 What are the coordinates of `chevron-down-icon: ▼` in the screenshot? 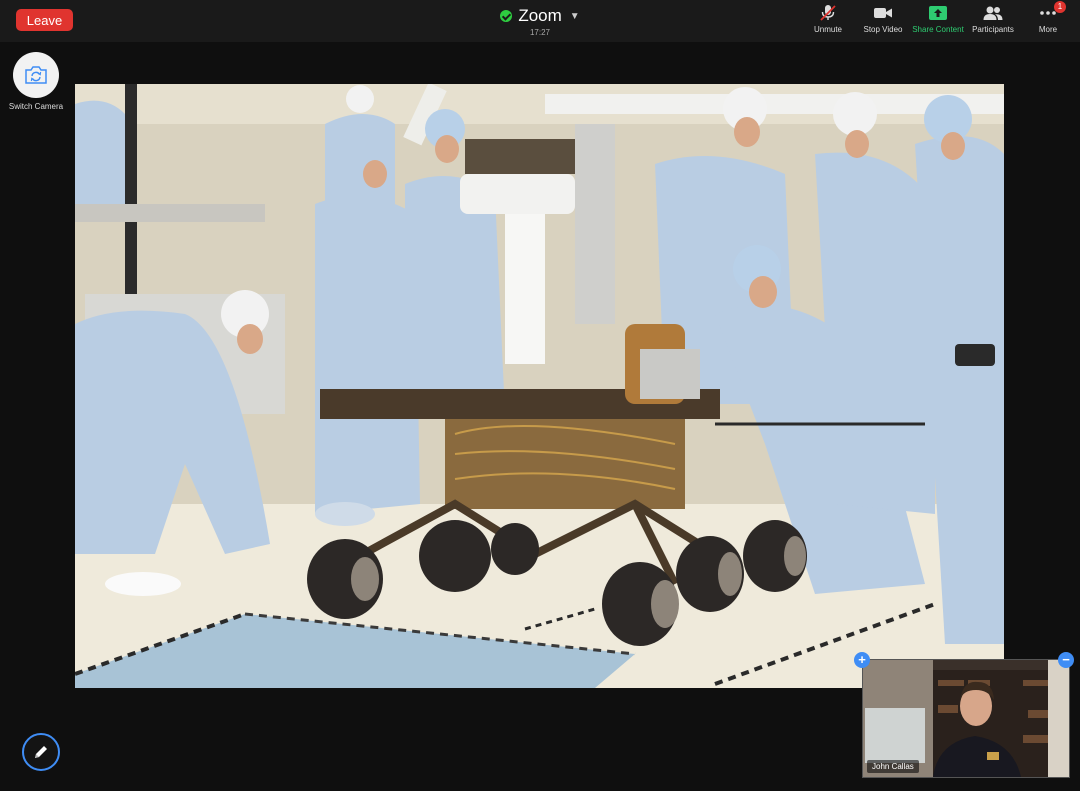 It's located at (575, 16).